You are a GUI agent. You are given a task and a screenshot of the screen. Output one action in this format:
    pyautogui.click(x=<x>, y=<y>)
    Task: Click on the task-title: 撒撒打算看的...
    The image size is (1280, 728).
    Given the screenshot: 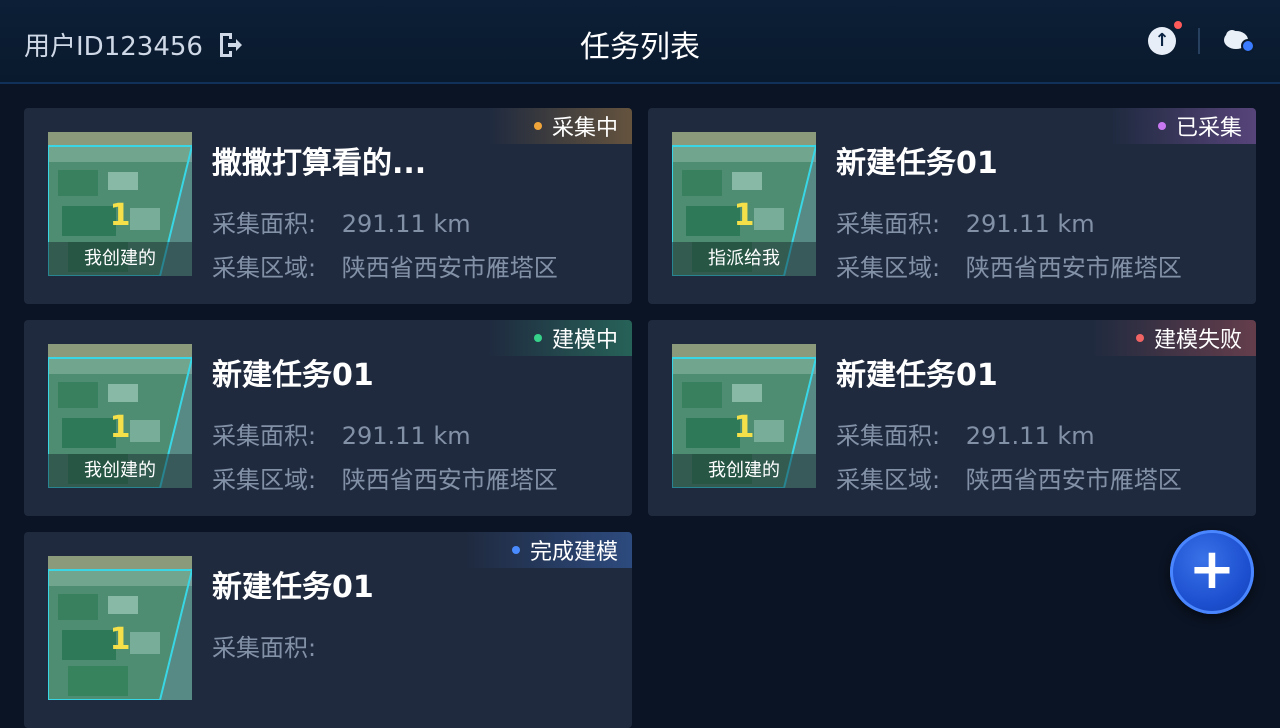 What is the action you would take?
    pyautogui.click(x=319, y=163)
    